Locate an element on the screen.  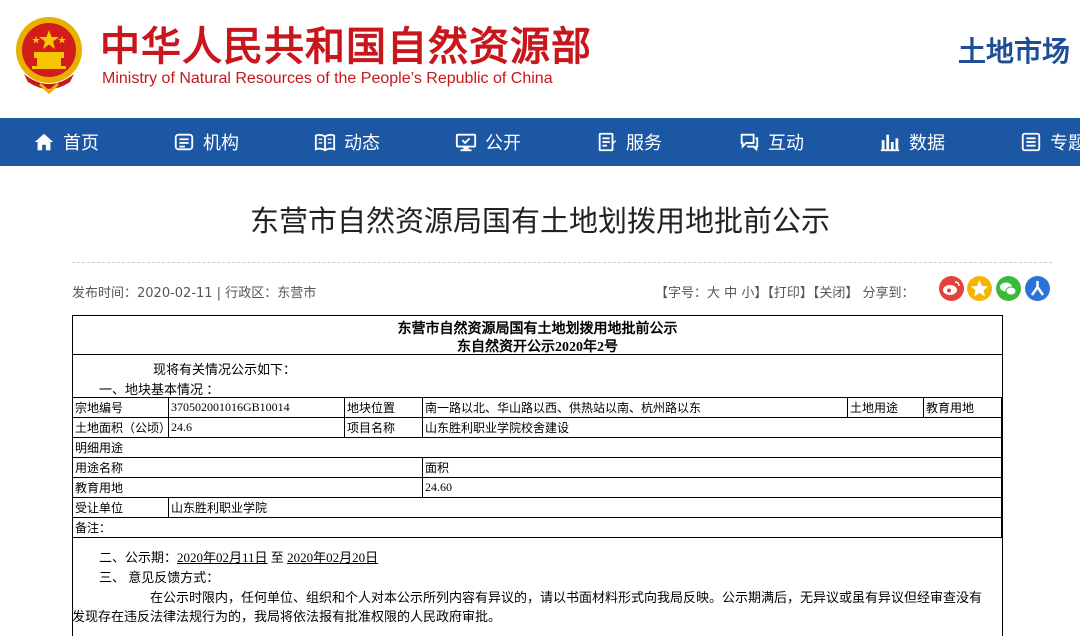
table-row: 土地面积（公顷） 24.6 项目名称 山东胜利职业学院校舍建设 is located at coordinates (537, 427).